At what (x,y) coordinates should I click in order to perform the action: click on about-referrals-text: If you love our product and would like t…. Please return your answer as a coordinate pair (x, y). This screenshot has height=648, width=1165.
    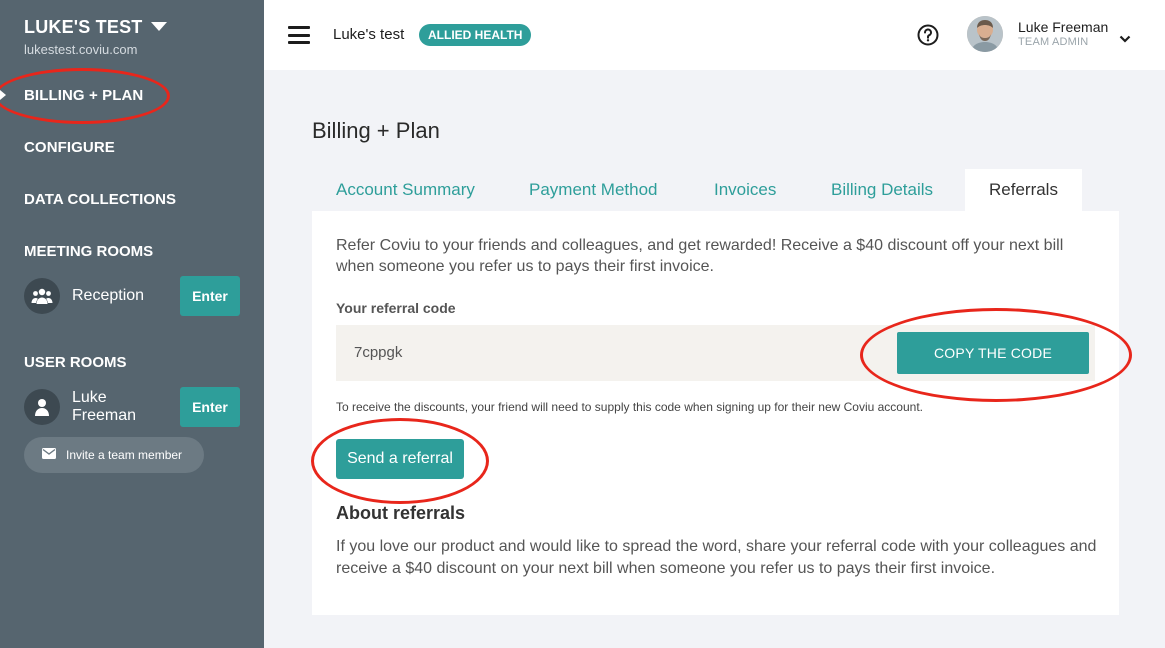
    Looking at the image, I should click on (716, 557).